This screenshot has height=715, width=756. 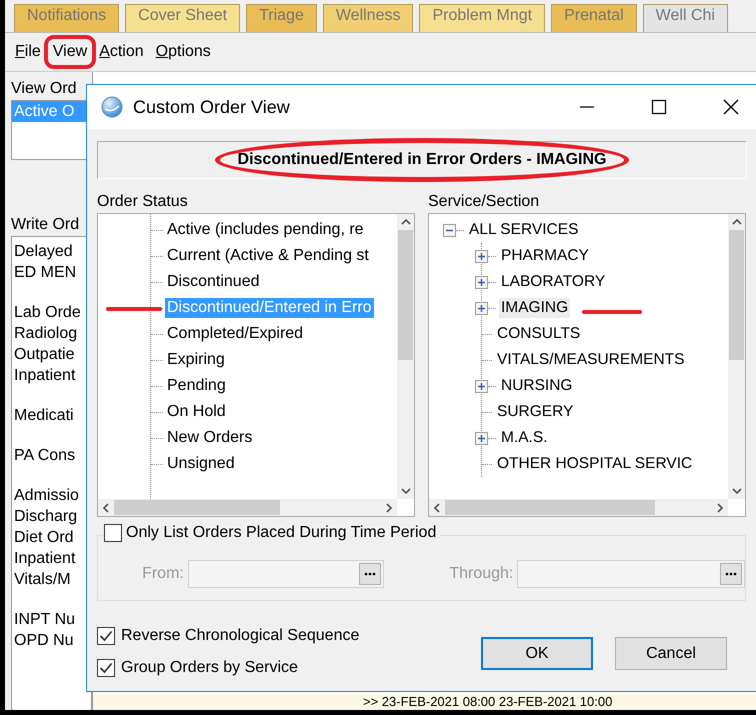 What do you see at coordinates (587, 107) in the screenshot?
I see `minimize-icon` at bounding box center [587, 107].